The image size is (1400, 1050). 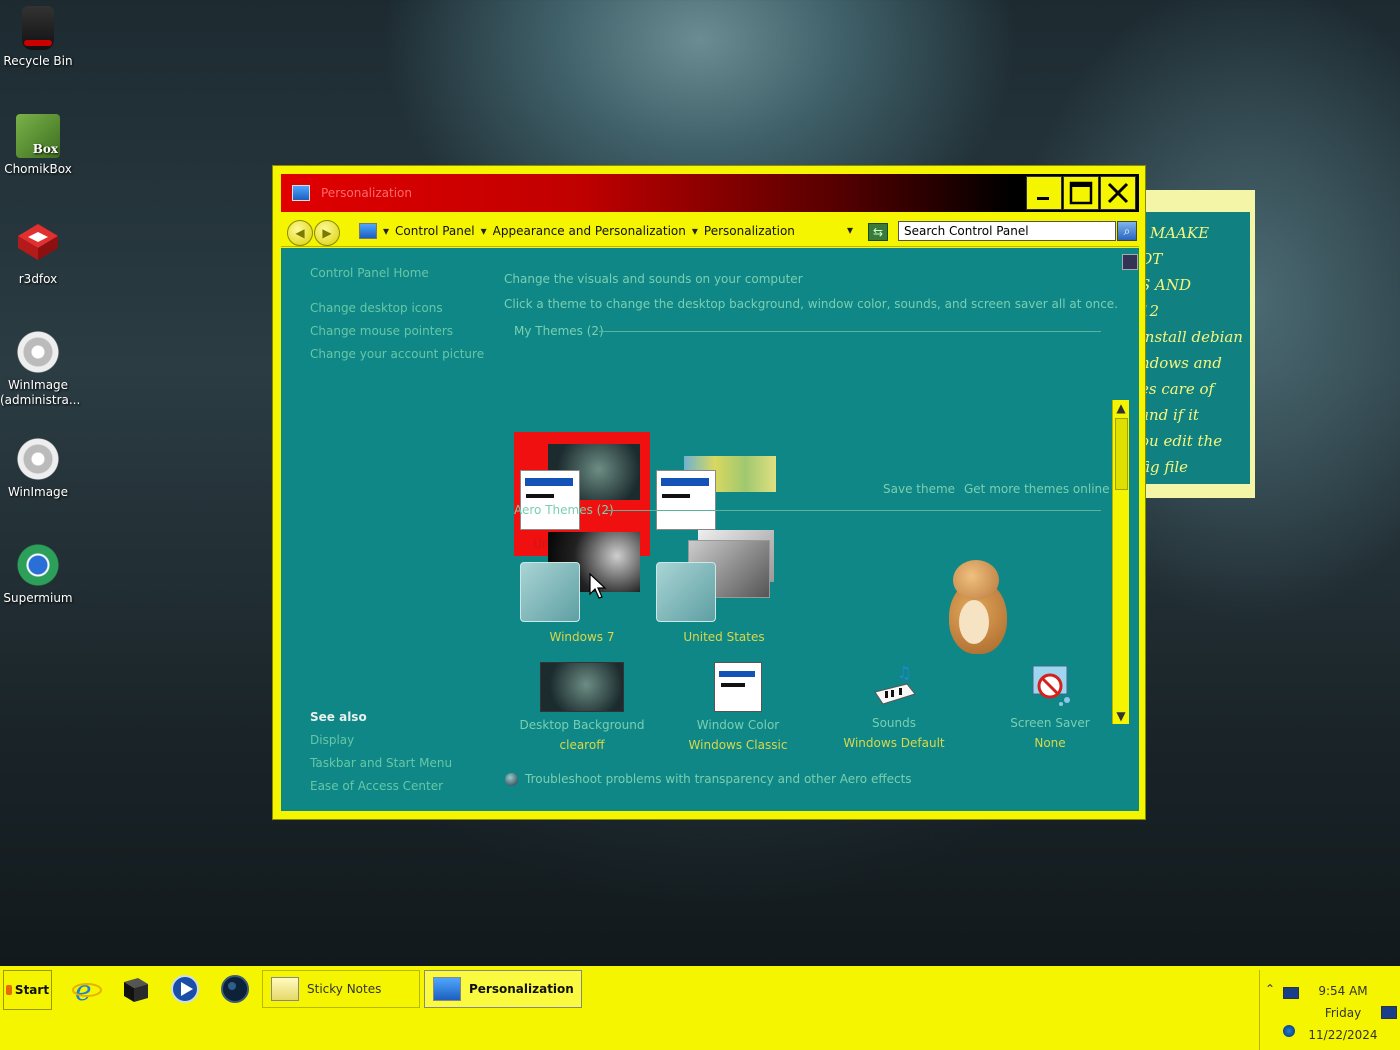 I want to click on breadcrumb-appearance: Appearance and Personalization, so click(x=589, y=231).